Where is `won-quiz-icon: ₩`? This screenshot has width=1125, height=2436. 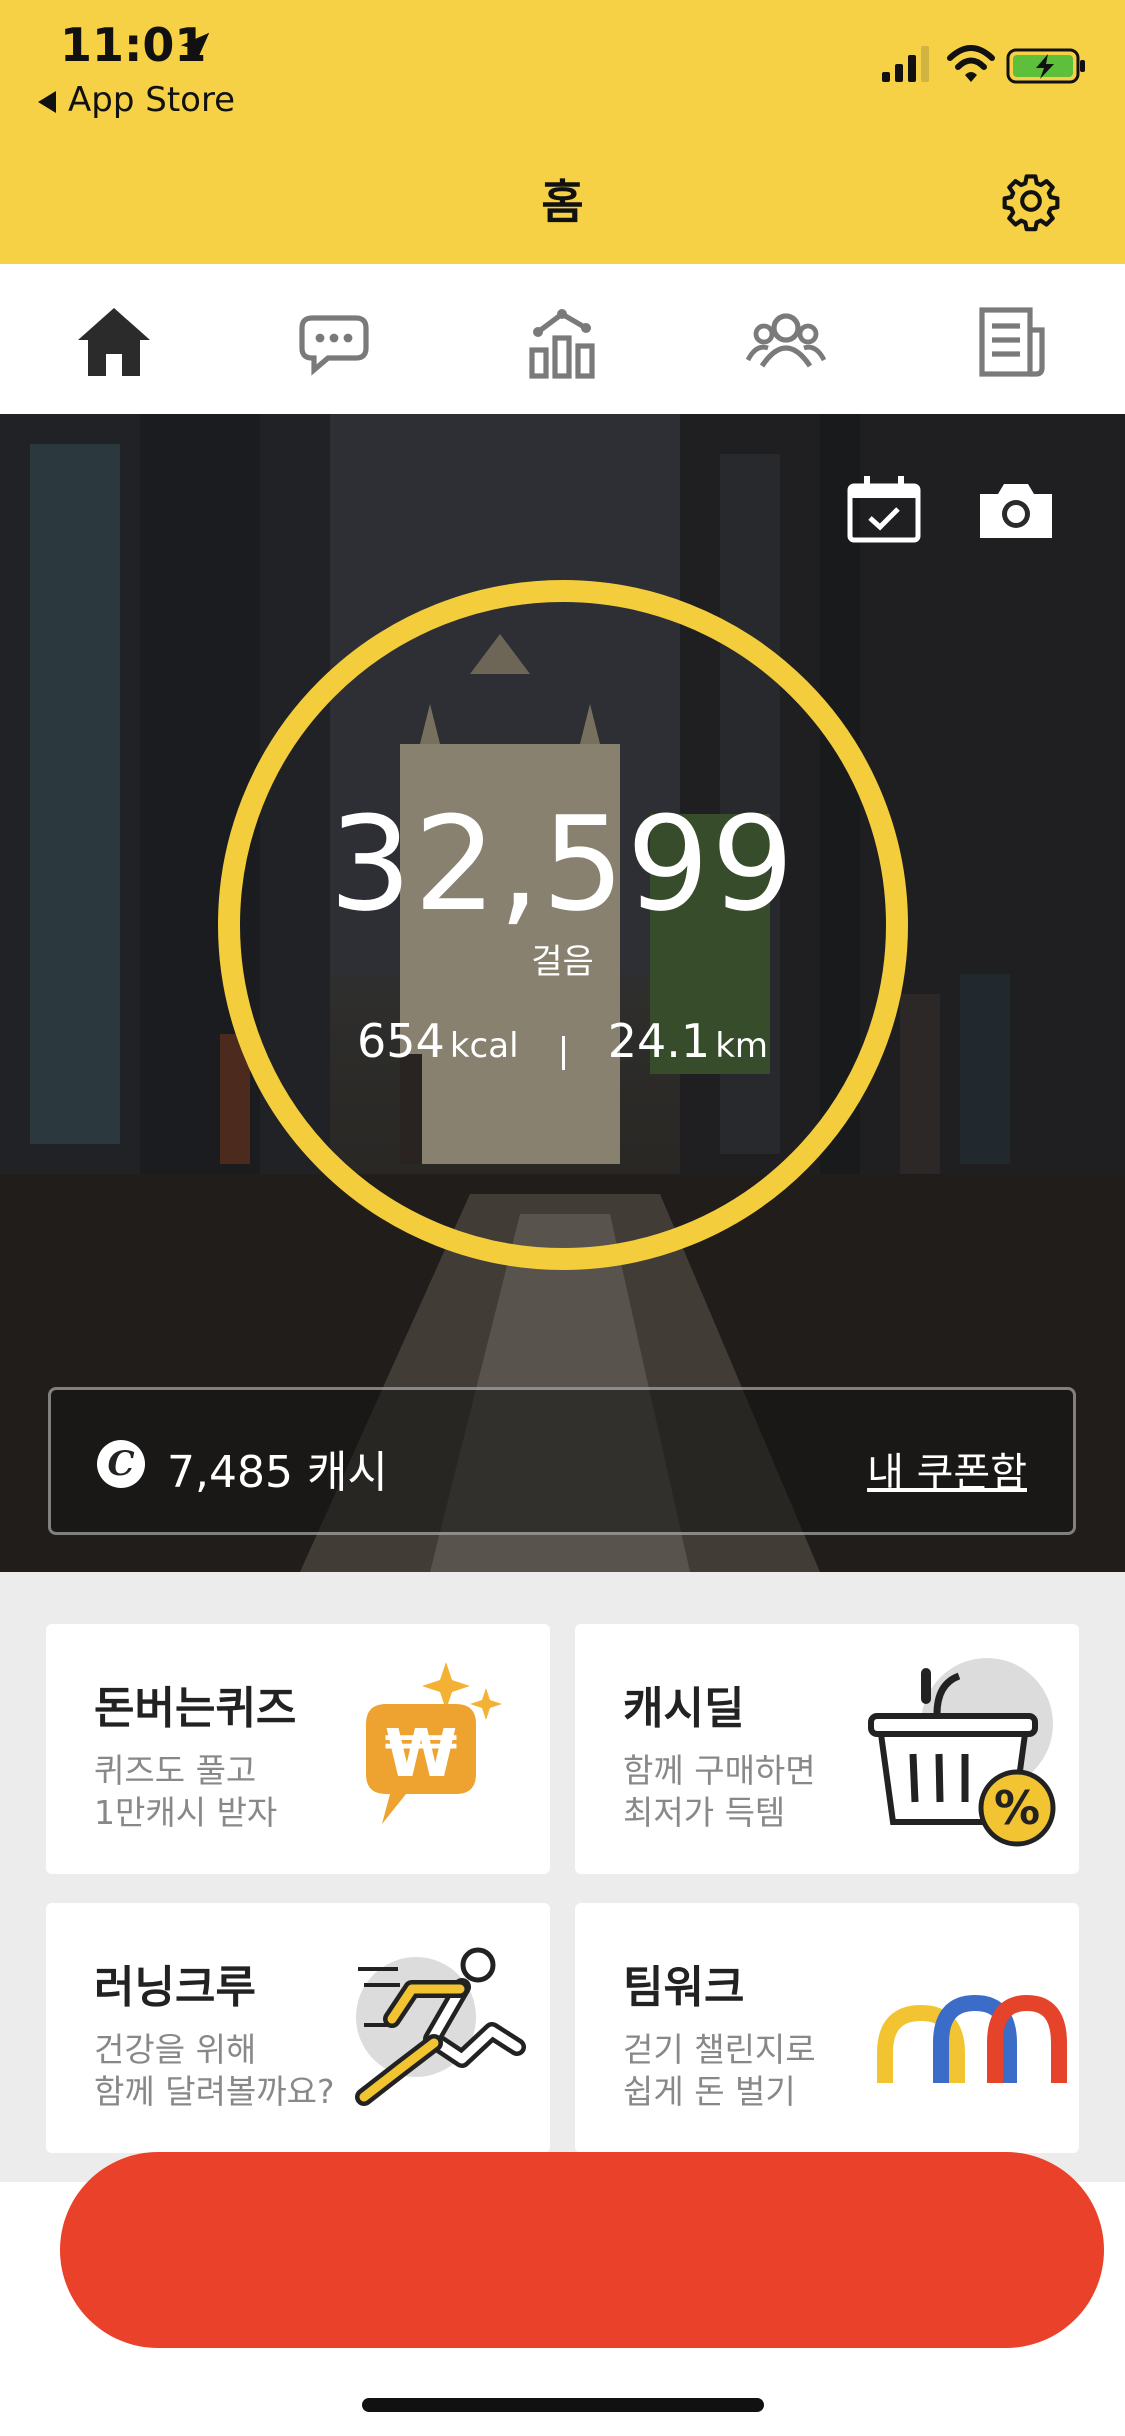 won-quiz-icon: ₩ is located at coordinates (434, 1743).